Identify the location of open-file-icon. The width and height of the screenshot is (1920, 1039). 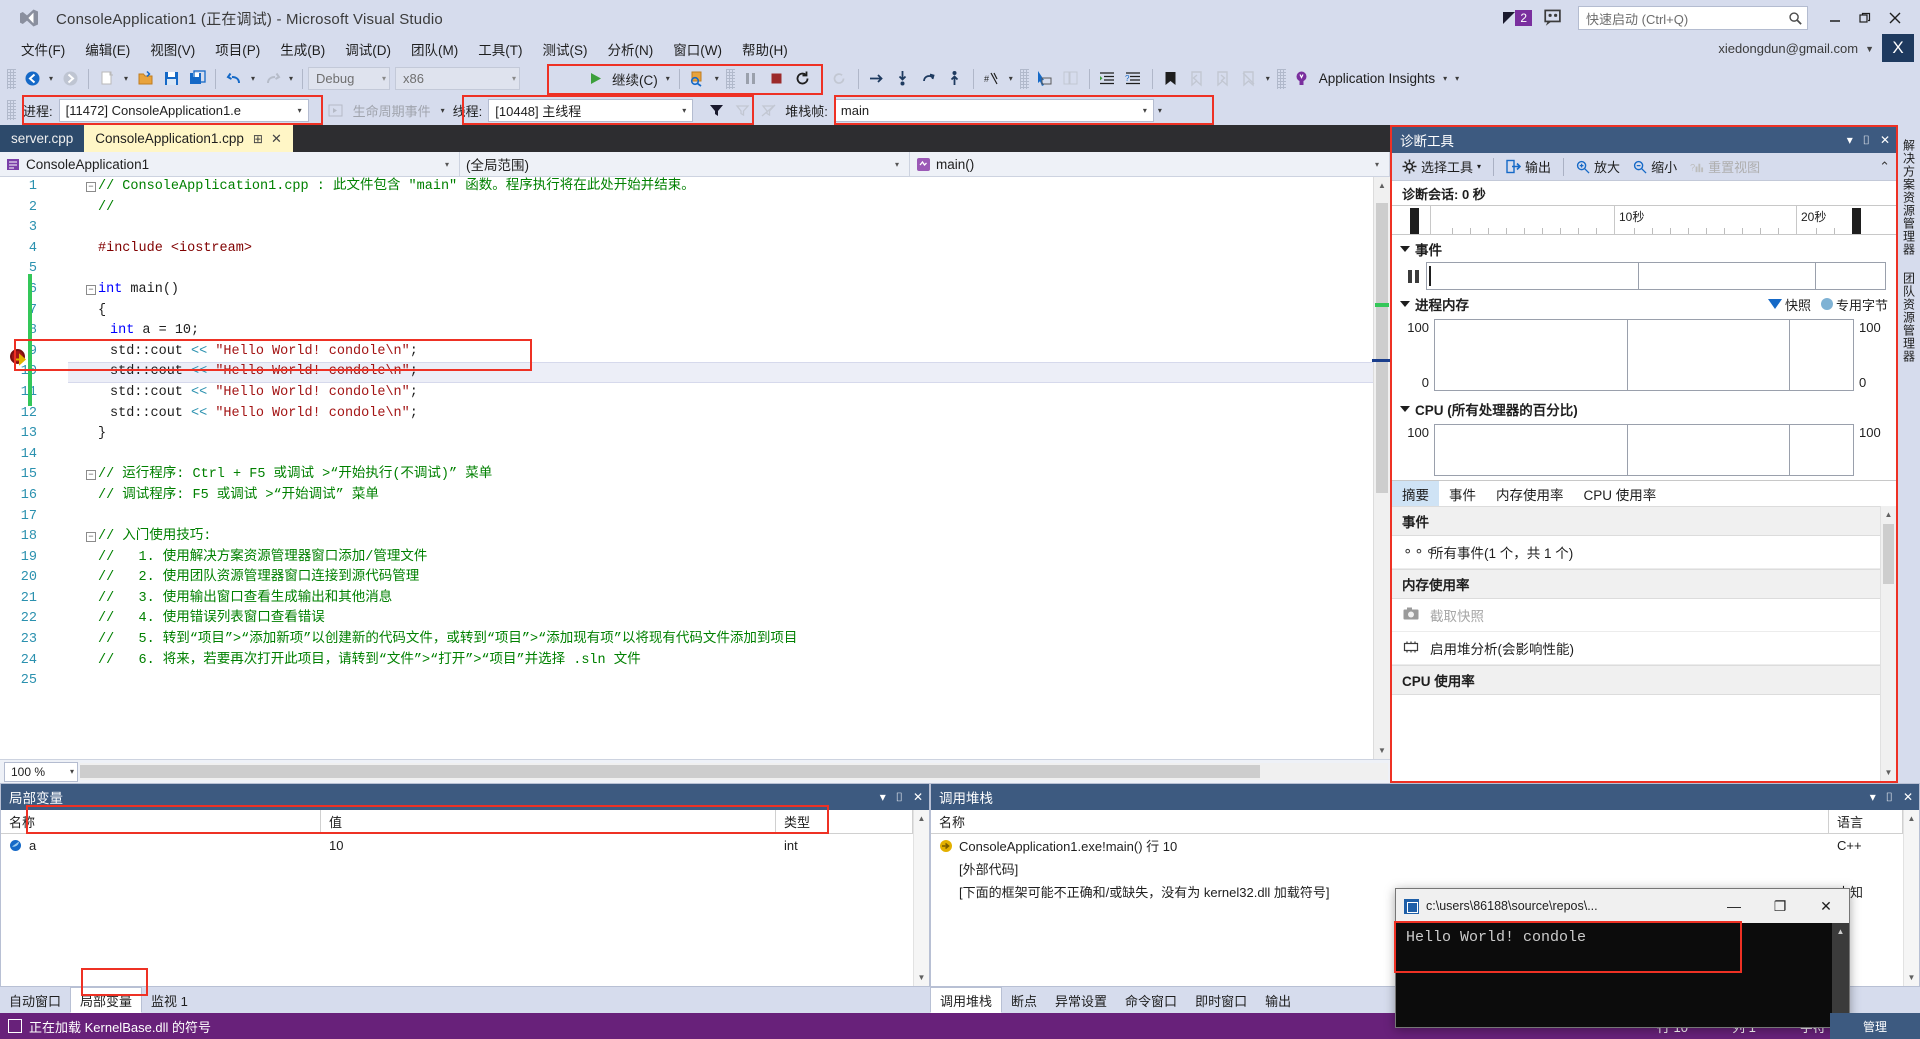
(145, 79).